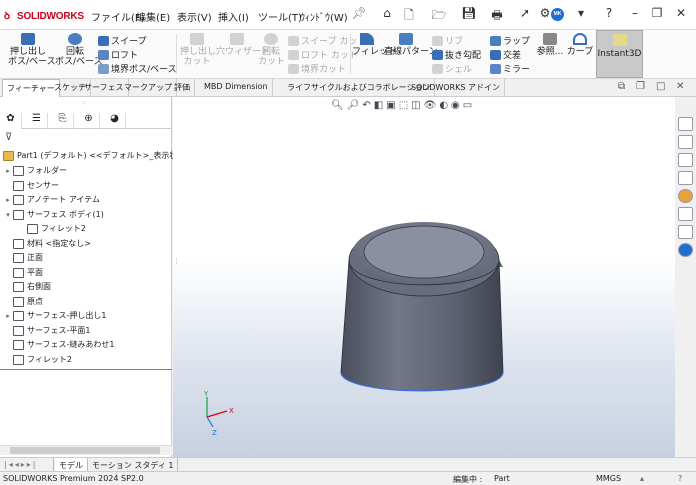 The width and height of the screenshot is (696, 485). I want to click on zoom-to-area-icon: 🔎︎, so click(353, 107).